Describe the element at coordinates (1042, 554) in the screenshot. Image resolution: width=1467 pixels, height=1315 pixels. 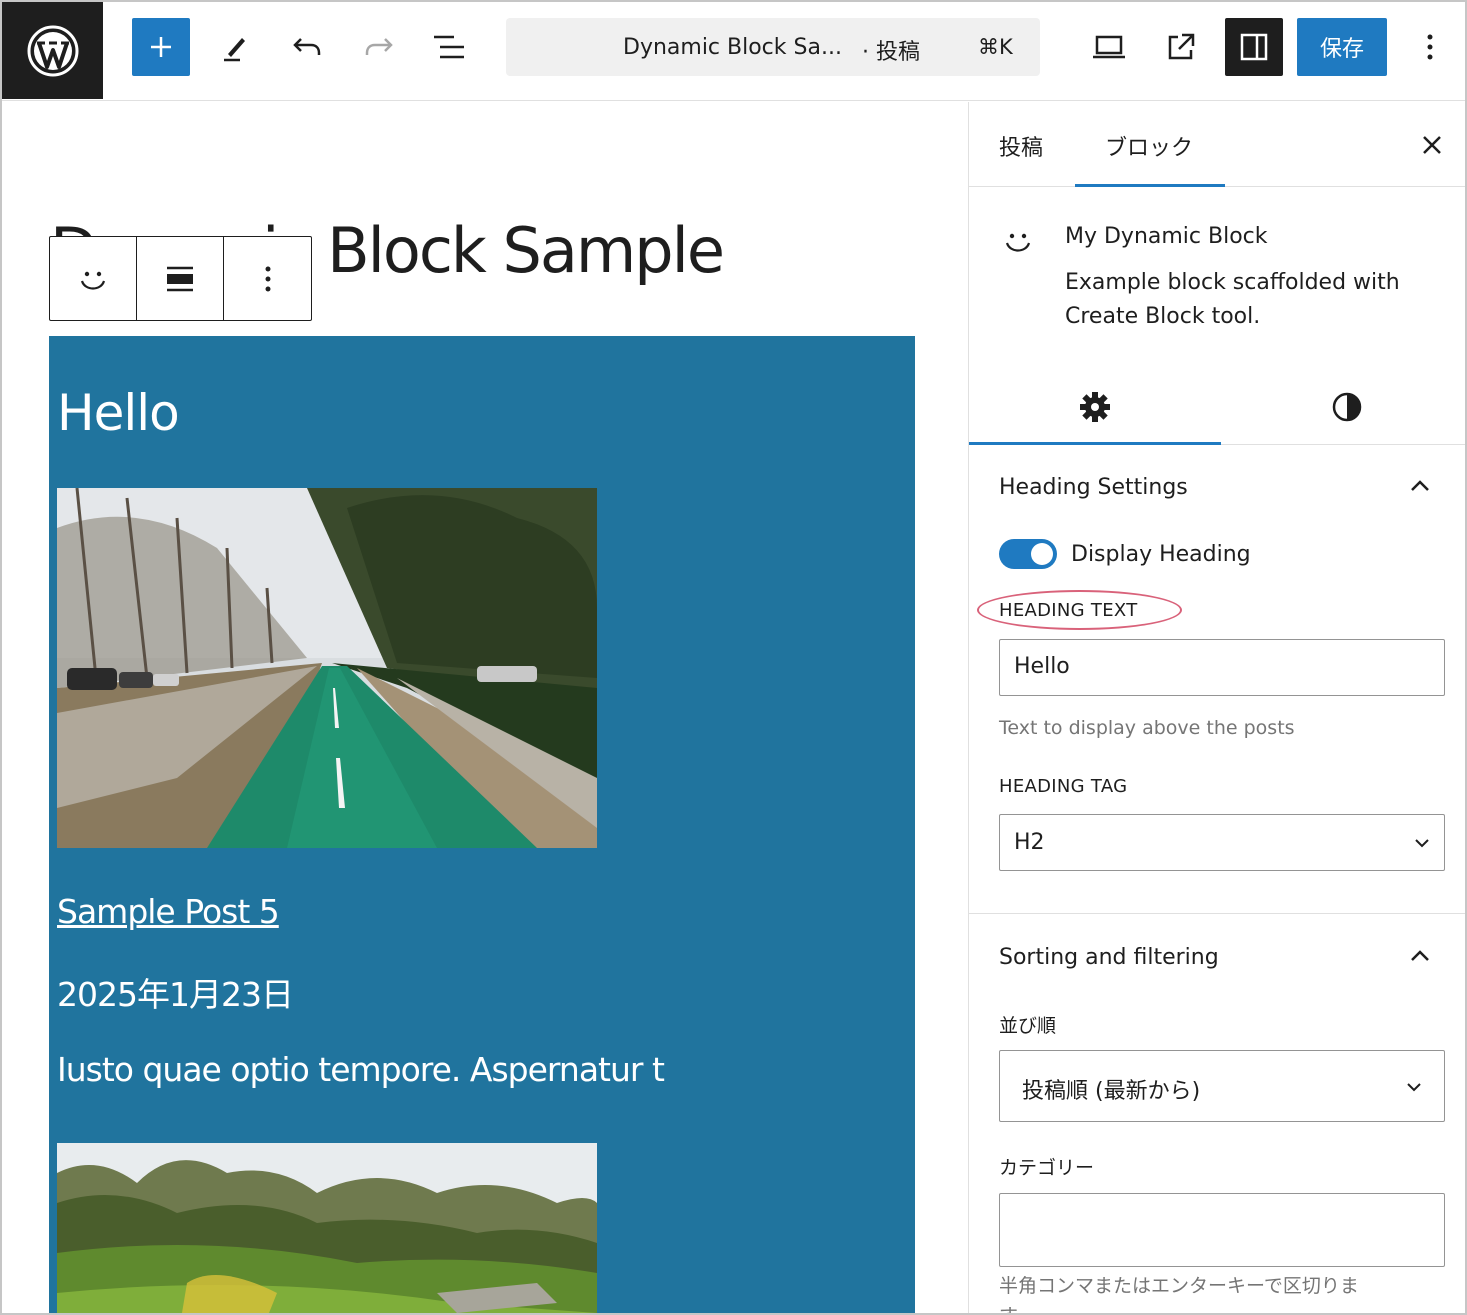
I see `toggle-knob` at that location.